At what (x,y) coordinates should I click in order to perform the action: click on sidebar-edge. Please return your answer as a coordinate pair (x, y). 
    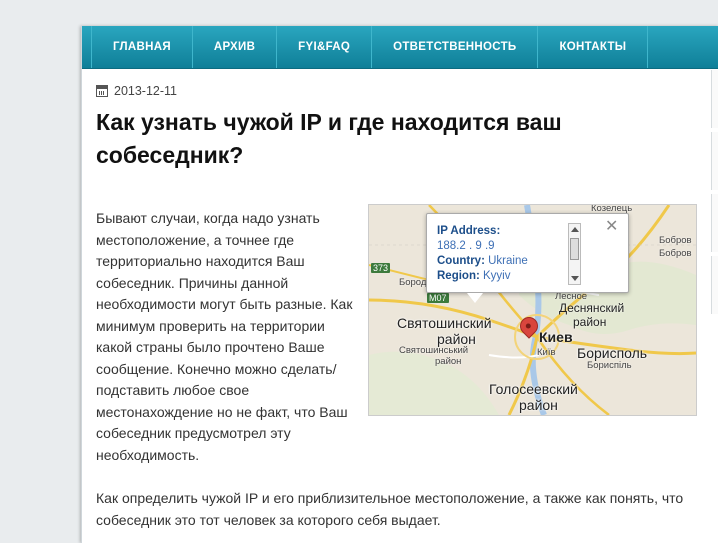
    Looking at the image, I should click on (714, 305).